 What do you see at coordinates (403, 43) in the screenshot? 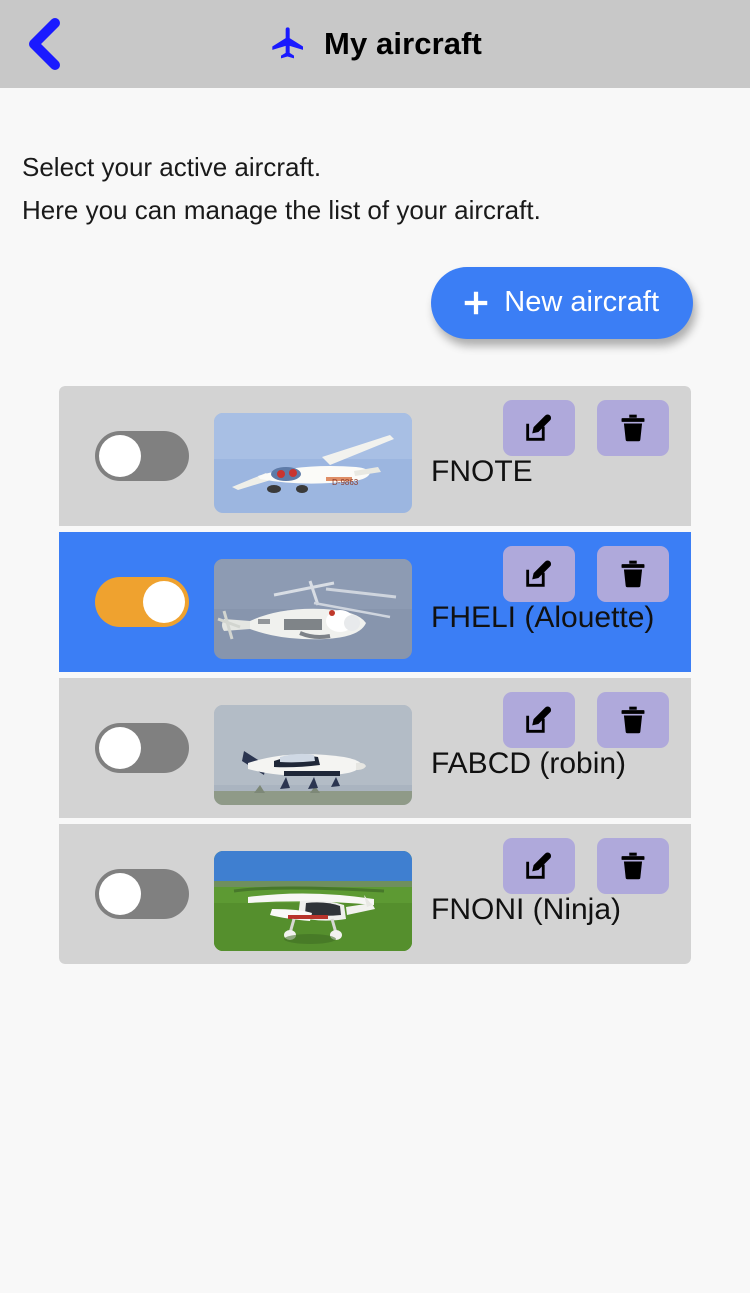
I see `page-title: My aircraft` at bounding box center [403, 43].